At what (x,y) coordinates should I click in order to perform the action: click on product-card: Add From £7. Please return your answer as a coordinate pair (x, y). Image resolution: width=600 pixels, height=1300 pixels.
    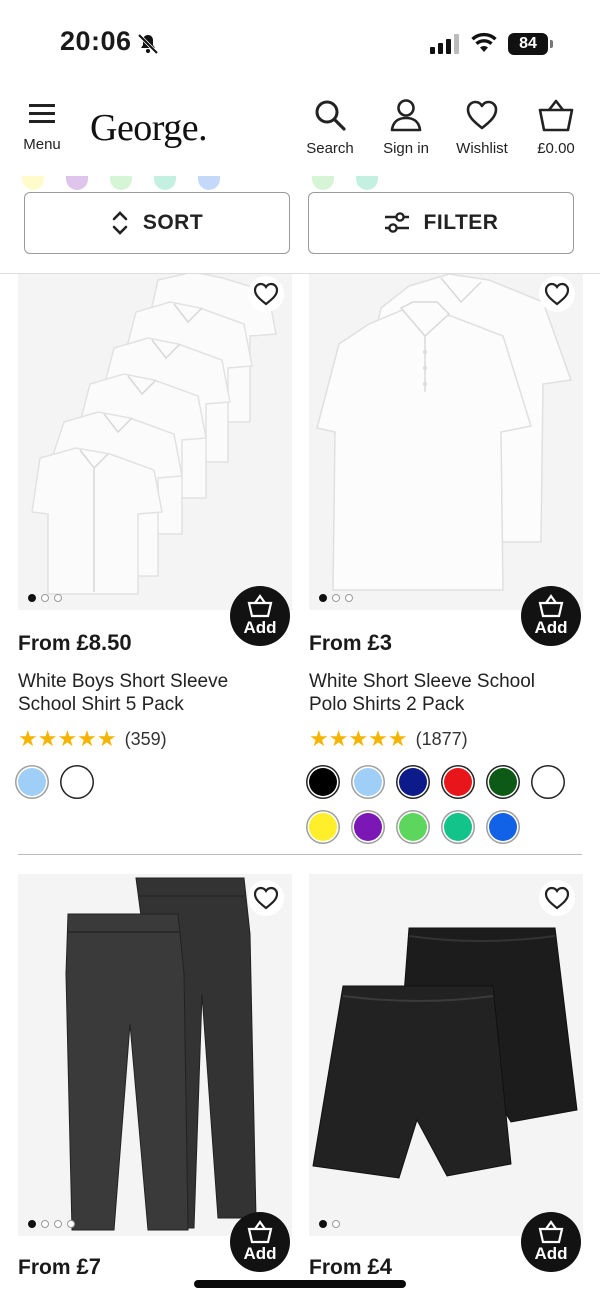
    Looking at the image, I should click on (155, 1077).